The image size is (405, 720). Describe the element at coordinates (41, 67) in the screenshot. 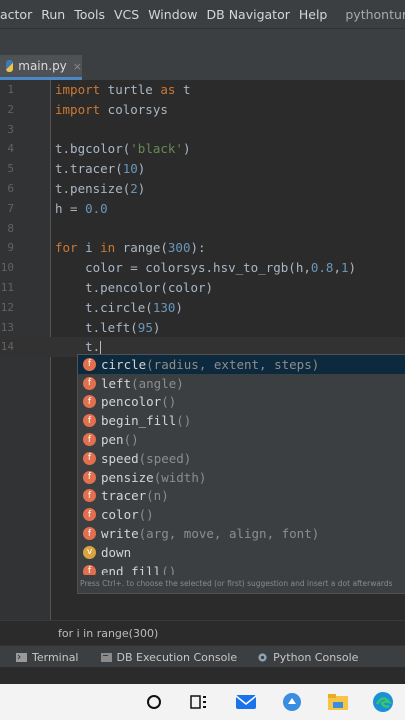

I see `tab-main-py: main.py ×` at that location.